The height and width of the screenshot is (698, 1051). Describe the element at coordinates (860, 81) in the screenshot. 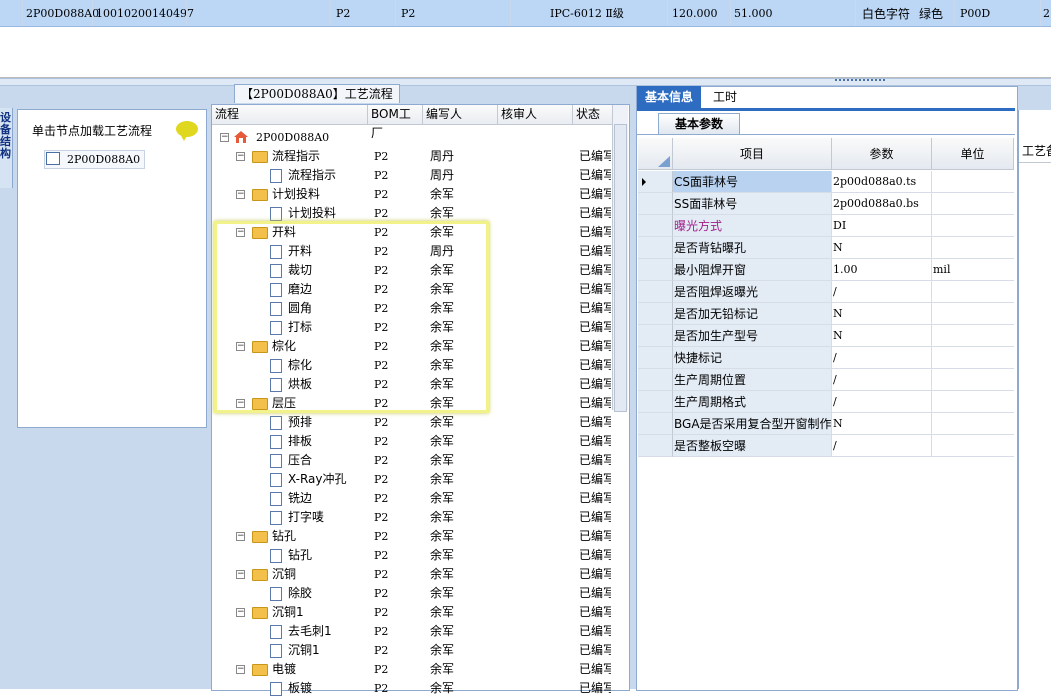

I see `splitter-grip-icon` at that location.